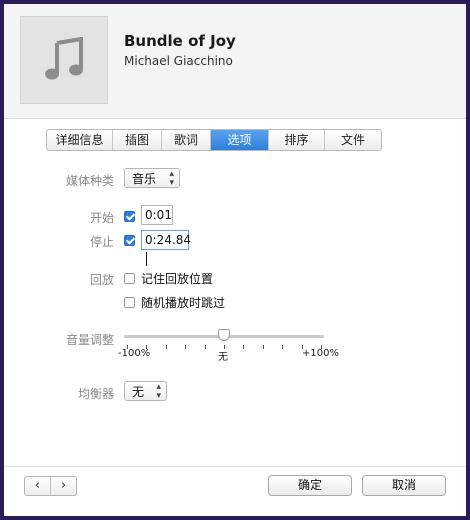 Image resolution: width=470 pixels, height=520 pixels. I want to click on media-kind-select: 音乐 ▴ ▾, so click(152, 178).